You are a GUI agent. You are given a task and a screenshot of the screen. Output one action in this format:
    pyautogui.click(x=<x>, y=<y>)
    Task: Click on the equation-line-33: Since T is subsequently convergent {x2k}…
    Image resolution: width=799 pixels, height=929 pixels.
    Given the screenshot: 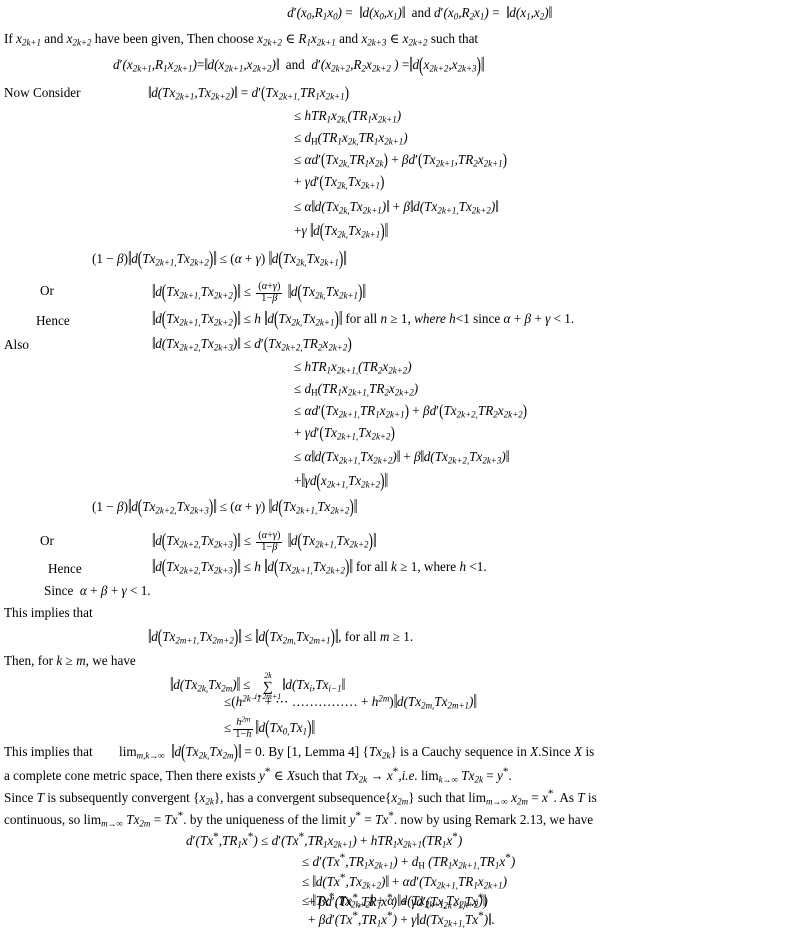 What is the action you would take?
    pyautogui.click(x=300, y=797)
    